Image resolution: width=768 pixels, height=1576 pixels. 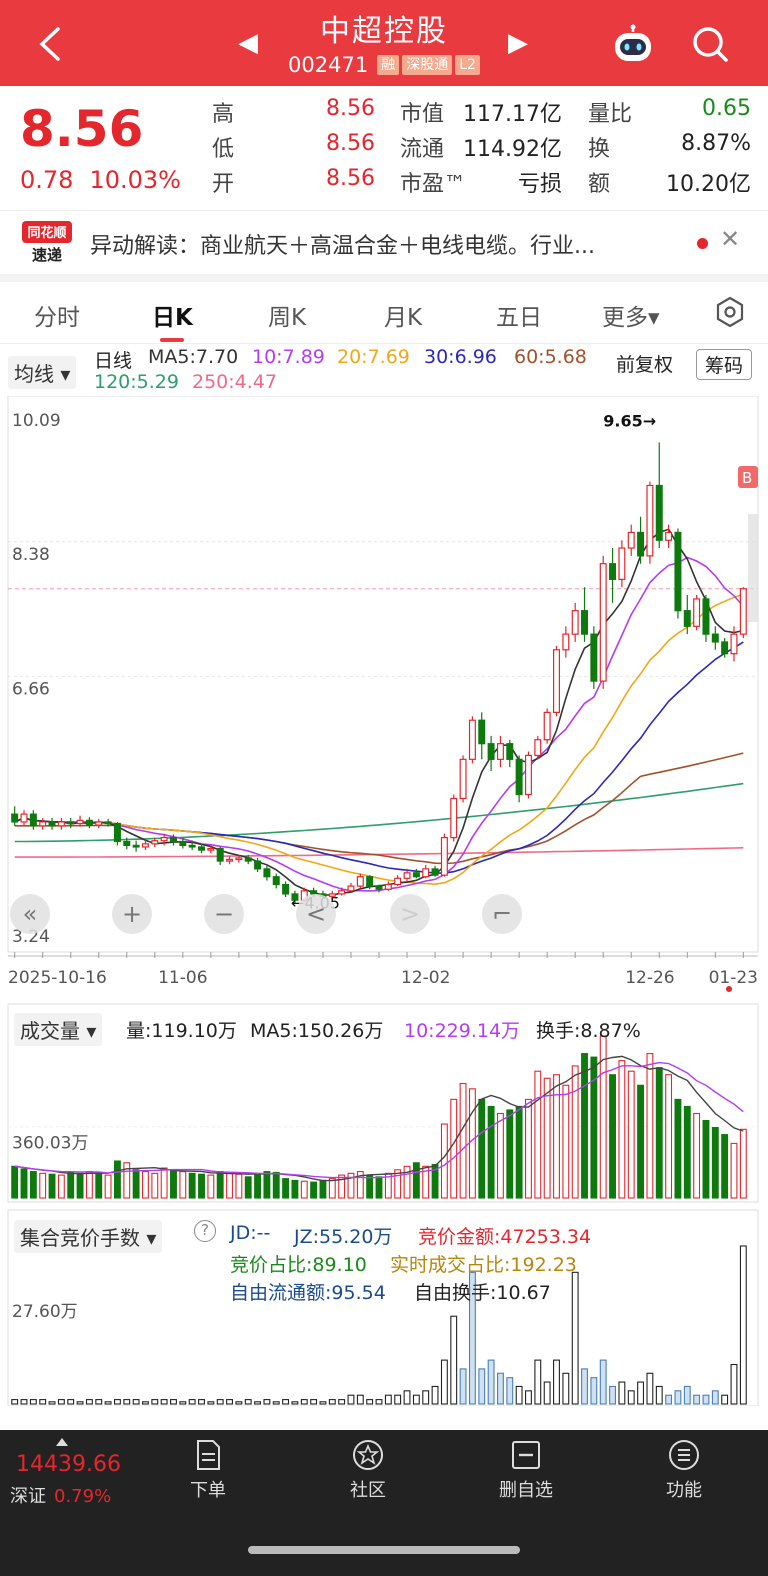 What do you see at coordinates (684, 1470) in the screenshot?
I see `nav-functions: 功能` at bounding box center [684, 1470].